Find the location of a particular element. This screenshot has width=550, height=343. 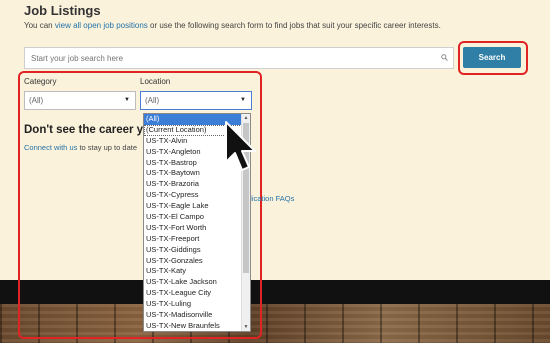

category-select-value: (All) is located at coordinates (36, 100).